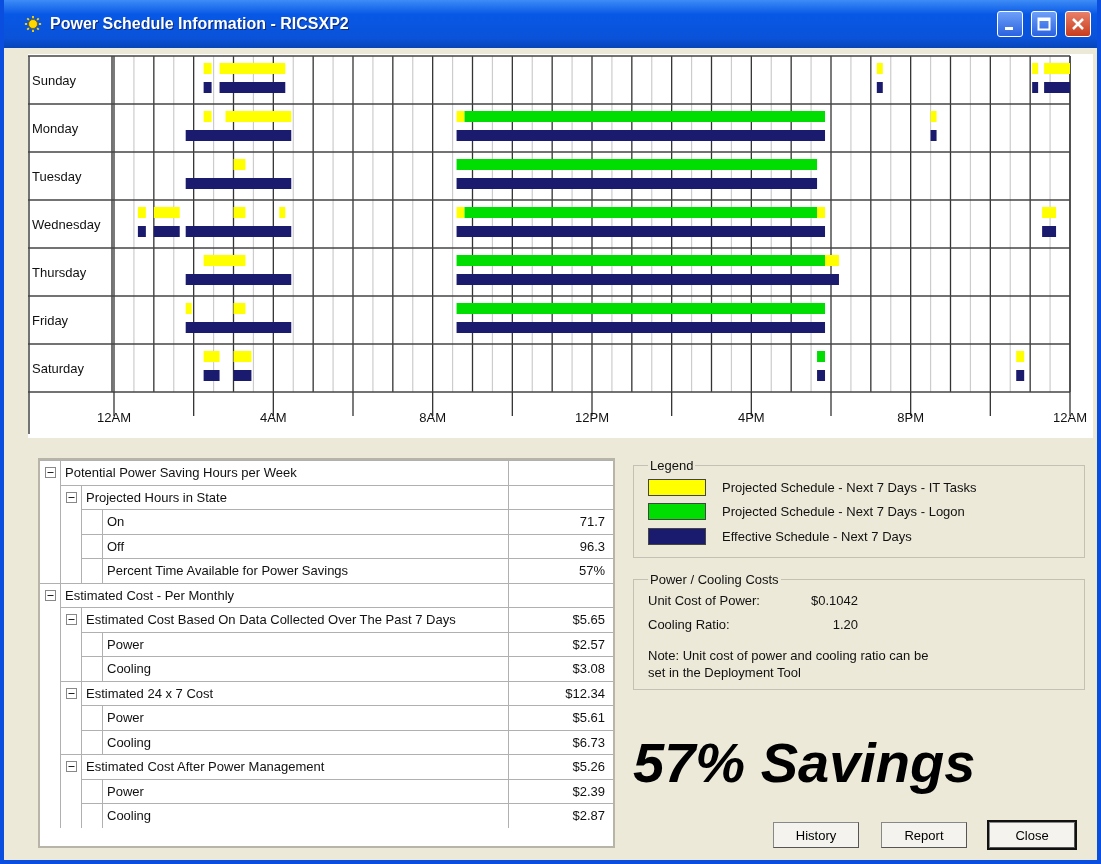  Describe the element at coordinates (1010, 24) in the screenshot. I see `minimize-button` at that location.